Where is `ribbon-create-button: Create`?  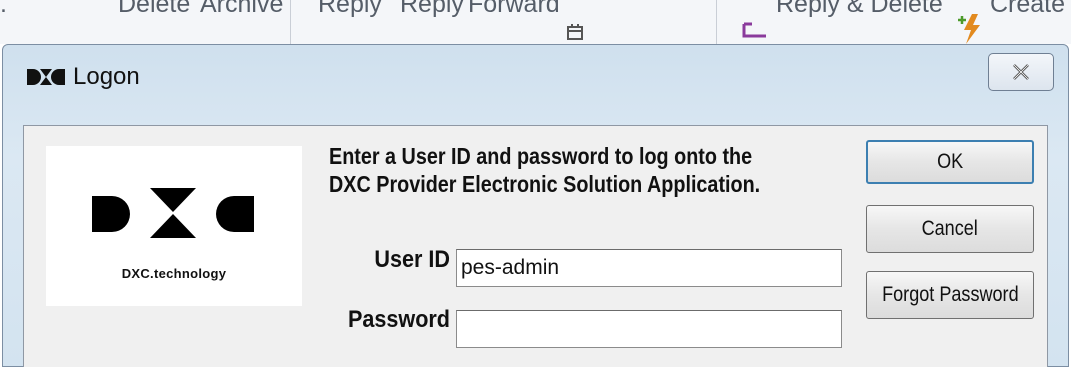
ribbon-create-button: Create is located at coordinates (1027, 12).